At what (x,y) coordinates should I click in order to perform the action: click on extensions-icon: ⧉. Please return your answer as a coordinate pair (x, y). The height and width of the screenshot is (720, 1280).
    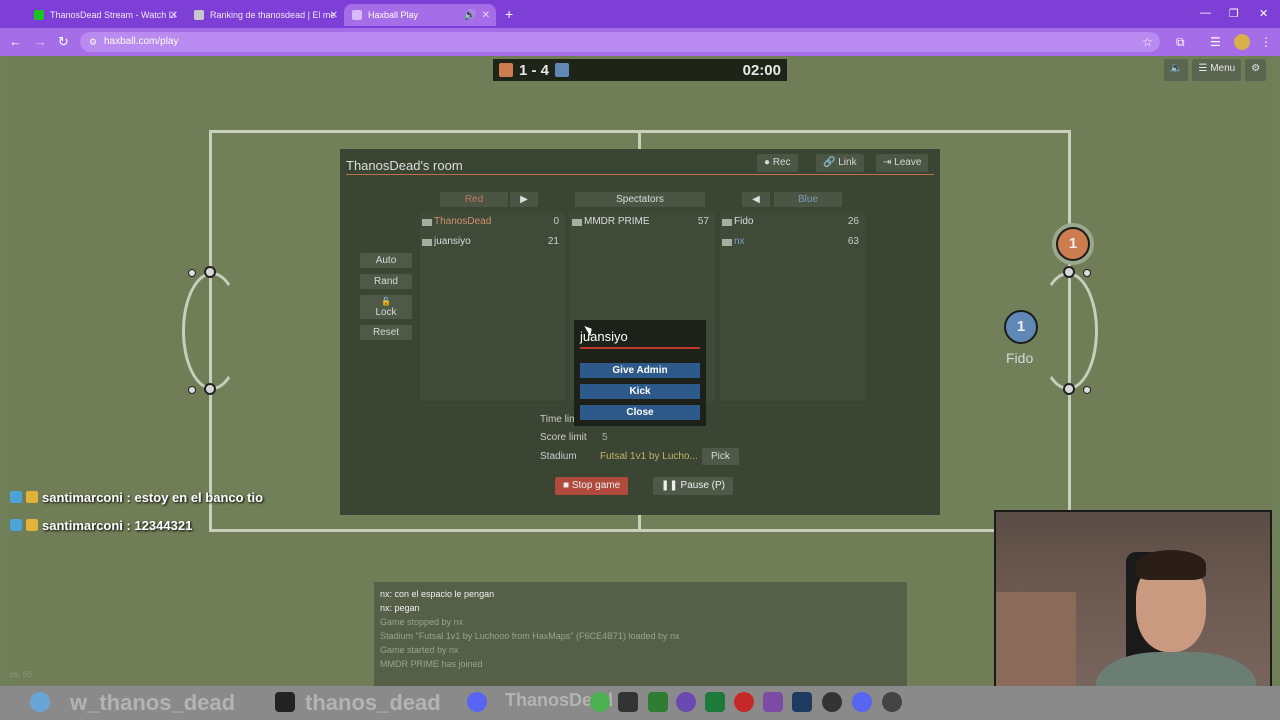
    Looking at the image, I should click on (1180, 42).